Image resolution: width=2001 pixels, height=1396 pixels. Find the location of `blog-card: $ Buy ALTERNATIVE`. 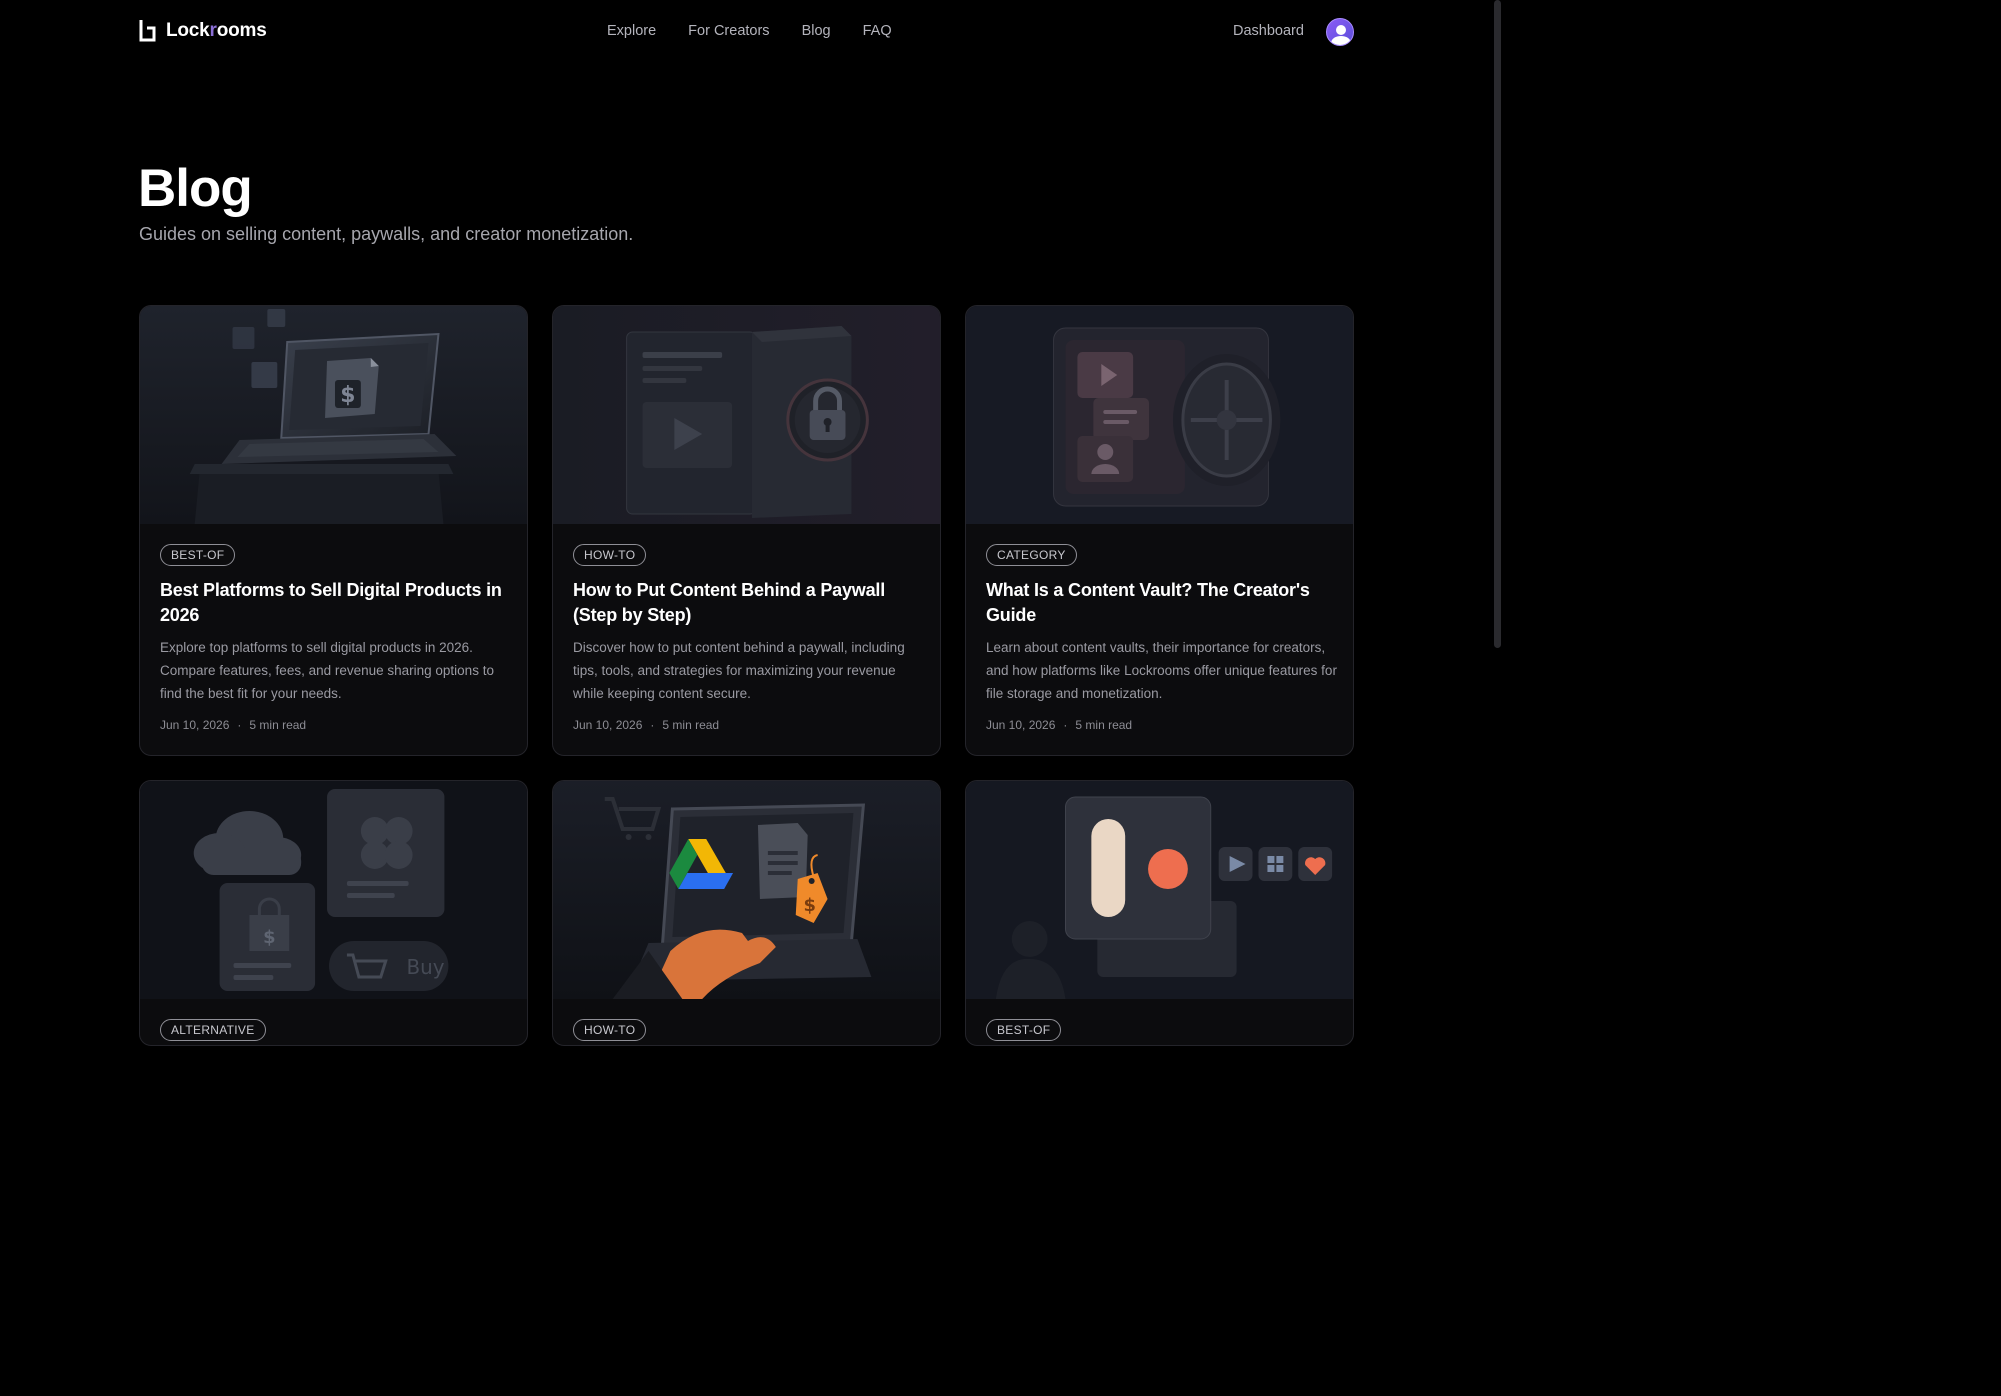

blog-card: $ Buy ALTERNATIVE is located at coordinates (333, 913).